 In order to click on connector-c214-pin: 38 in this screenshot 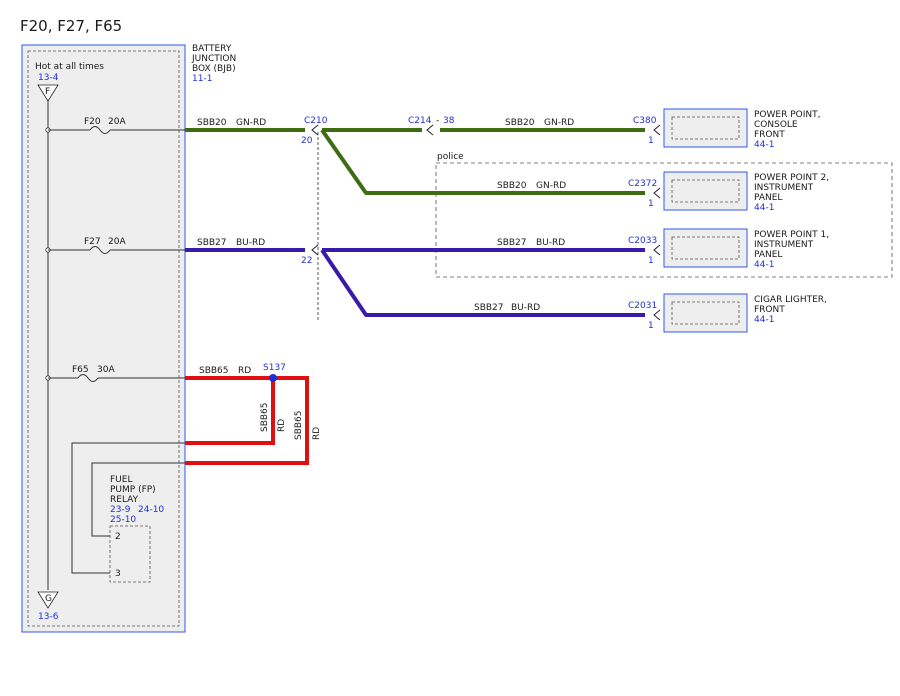, I will do `click(449, 121)`.